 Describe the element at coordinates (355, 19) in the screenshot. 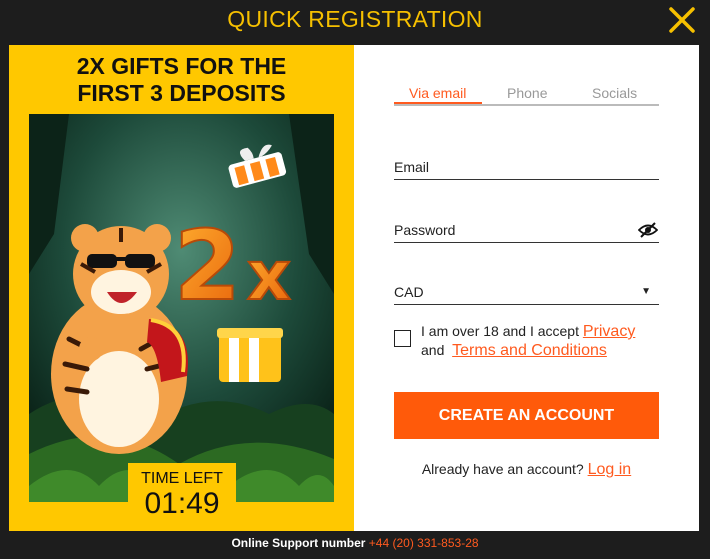

I see `modal-title: QUICK REGISTRATION` at that location.